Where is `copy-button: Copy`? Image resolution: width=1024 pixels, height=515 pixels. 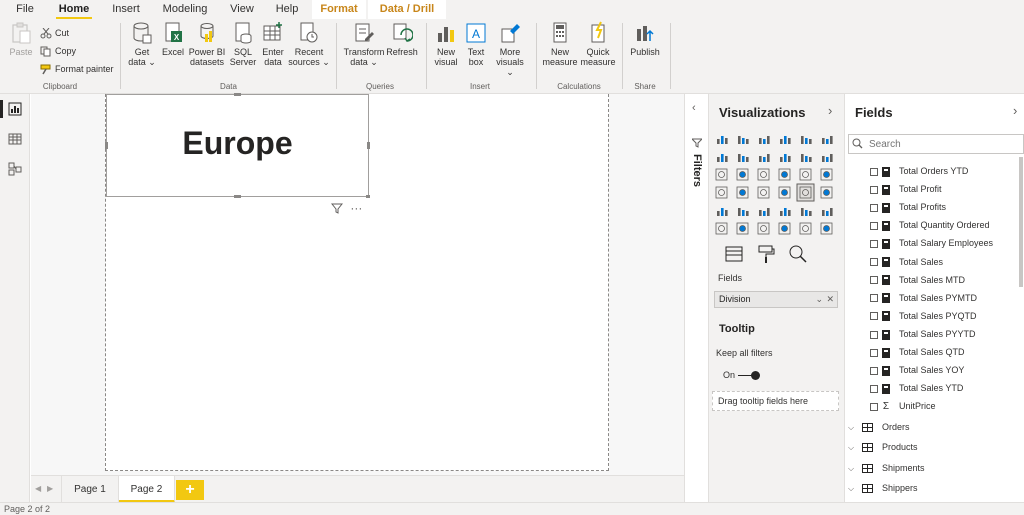
copy-button: Copy is located at coordinates (58, 51).